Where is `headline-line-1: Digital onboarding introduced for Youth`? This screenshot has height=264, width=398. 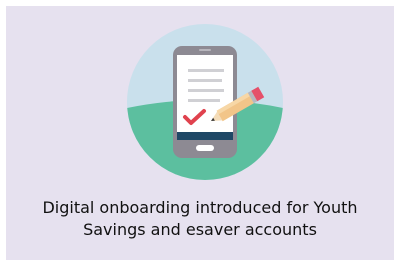 headline-line-1: Digital onboarding introduced for Youth is located at coordinates (200, 207).